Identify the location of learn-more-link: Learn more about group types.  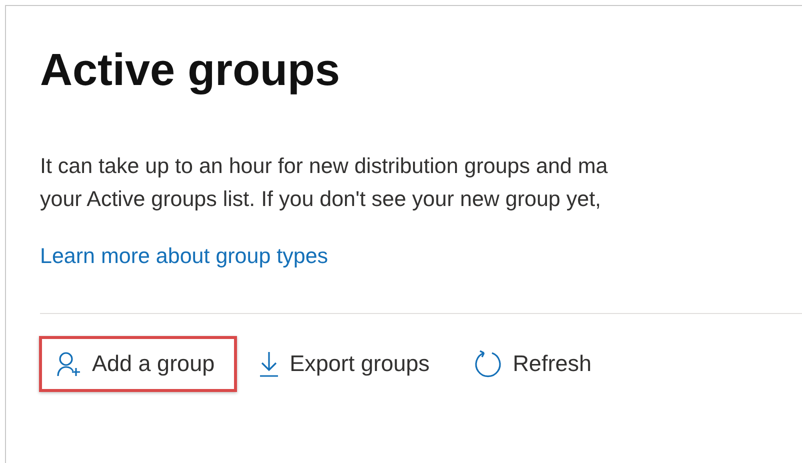
(184, 256).